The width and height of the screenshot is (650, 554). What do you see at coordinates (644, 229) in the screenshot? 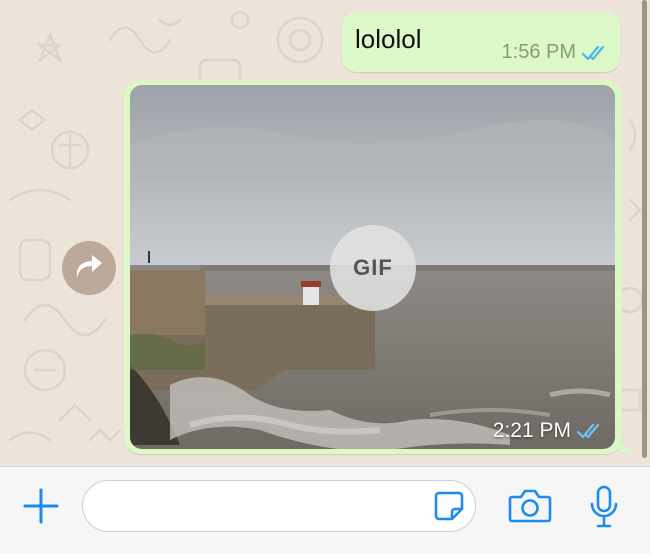
I see `scroll-indicator` at bounding box center [644, 229].